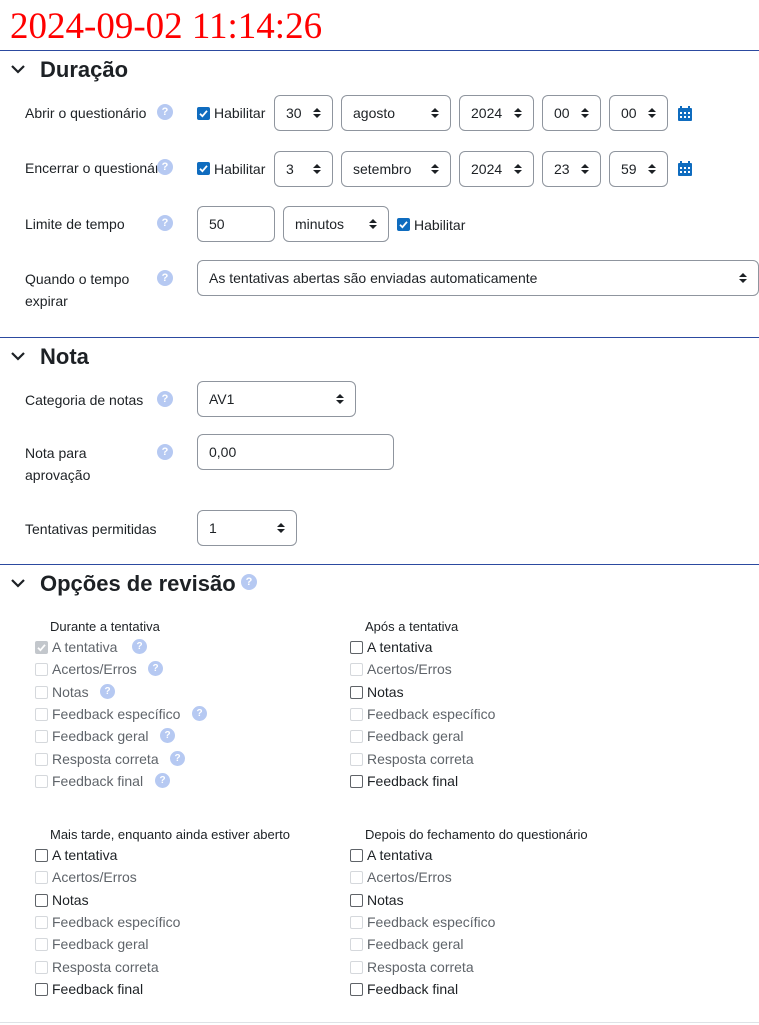 The image size is (759, 1025). What do you see at coordinates (236, 224) in the screenshot?
I see `limite-value-input: 50` at bounding box center [236, 224].